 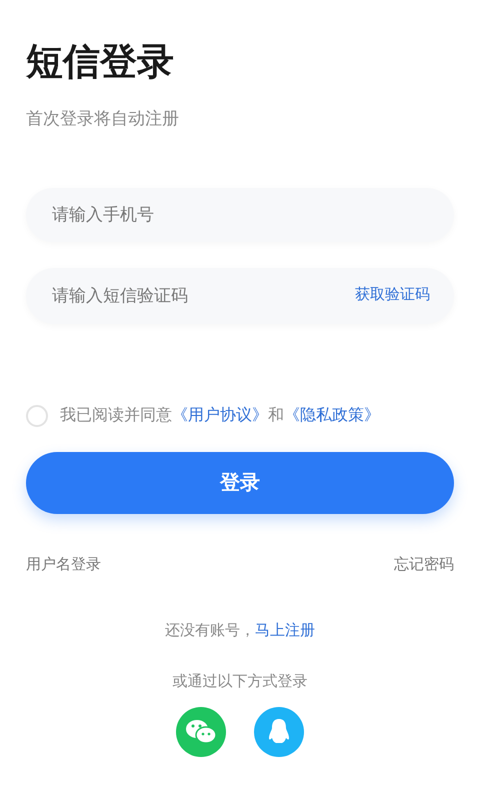 I want to click on code-input-field: 请输入短信验证码 获取验证码, so click(x=240, y=296).